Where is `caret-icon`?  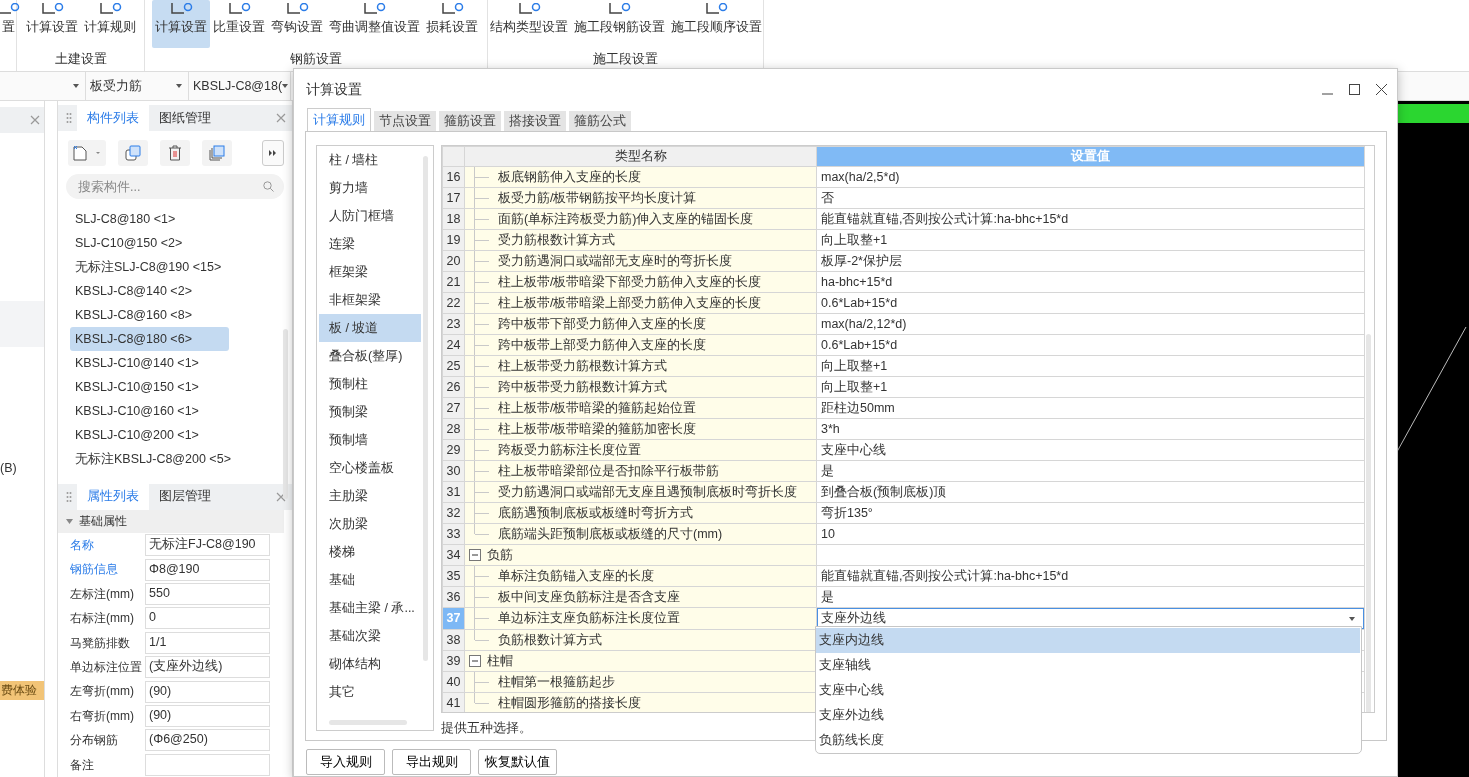 caret-icon is located at coordinates (285, 86).